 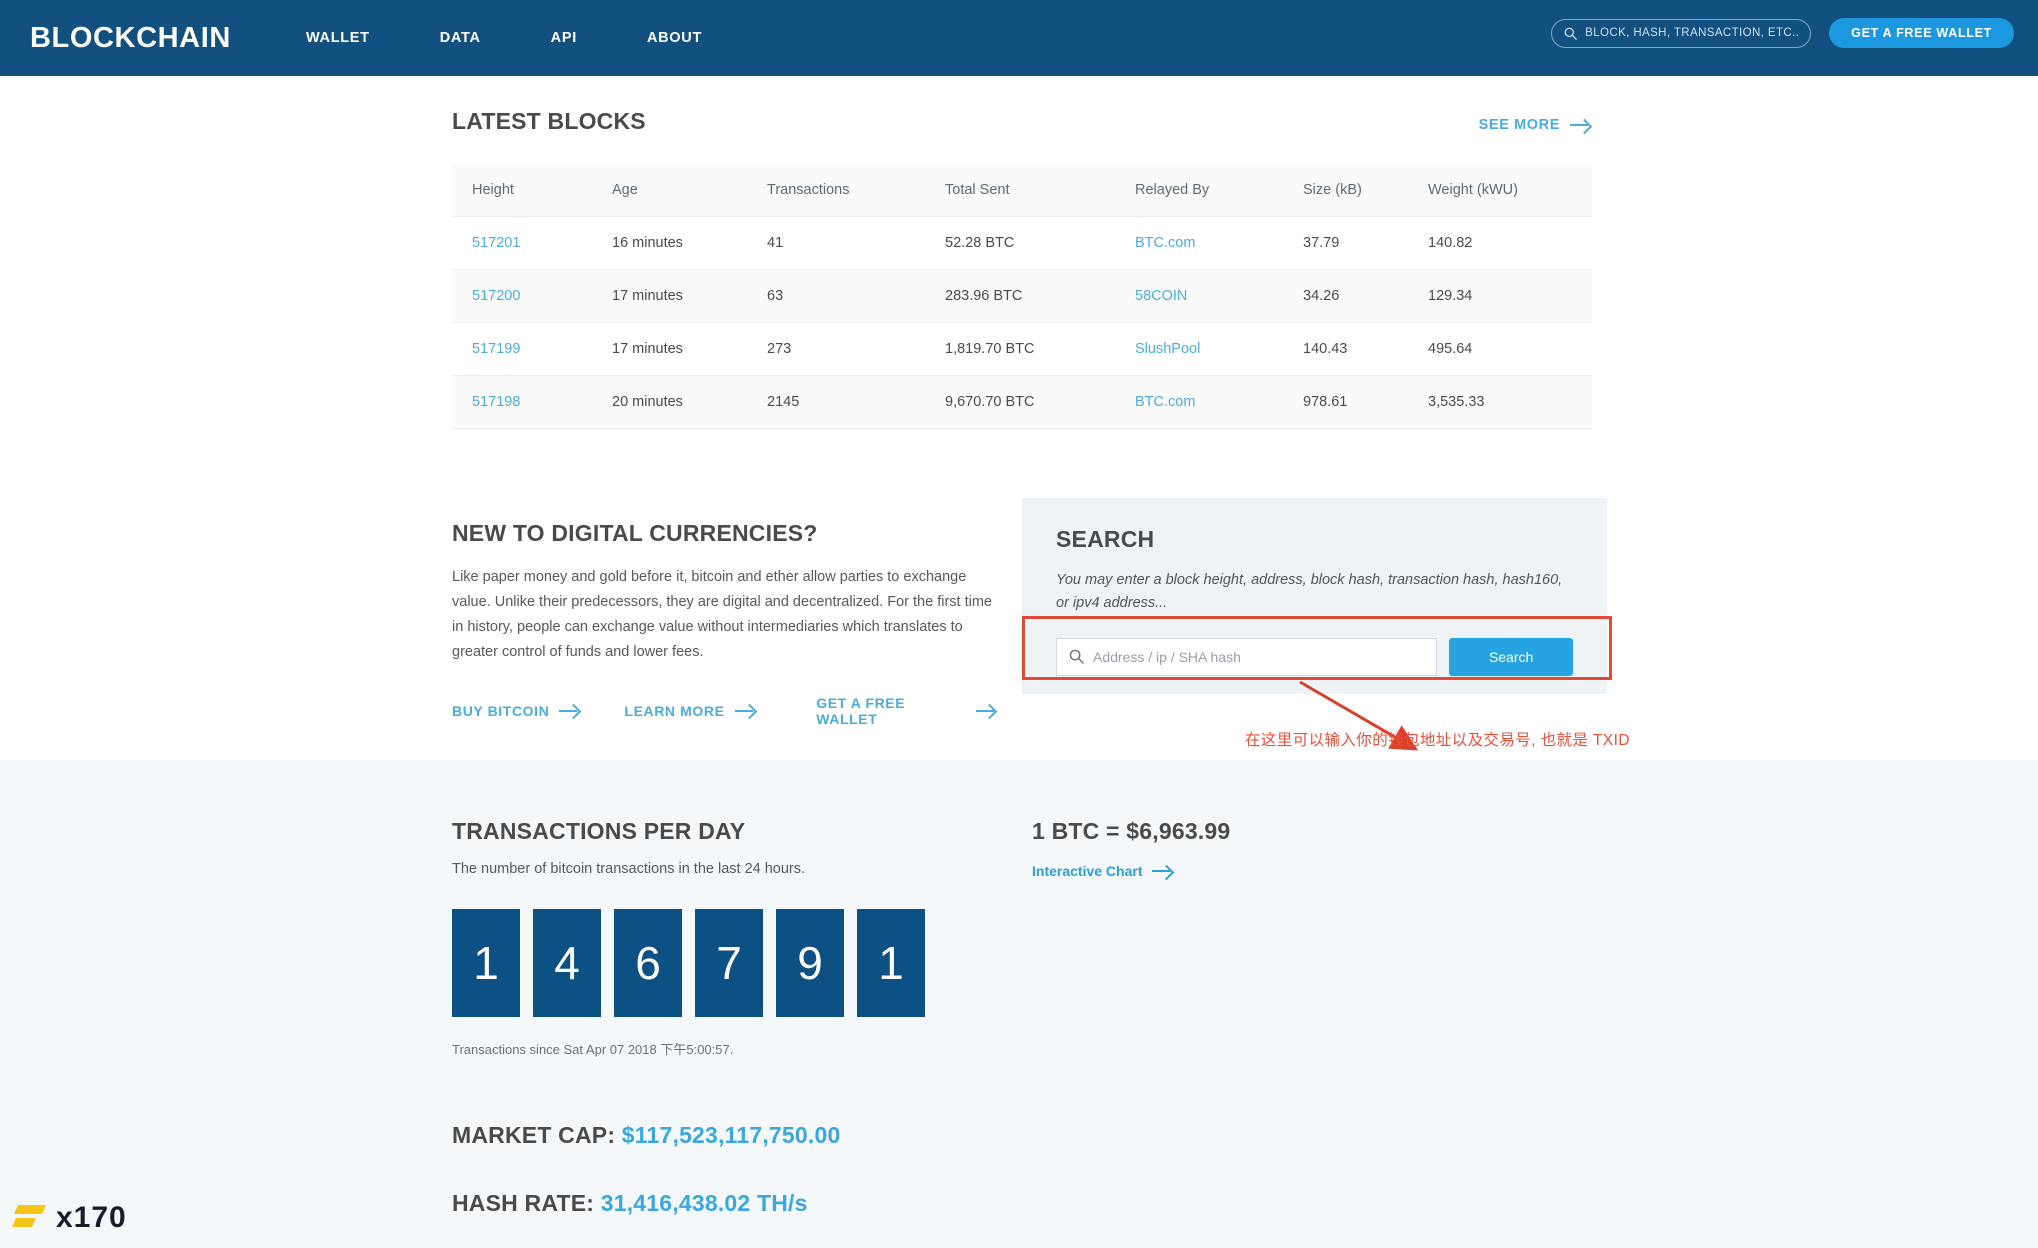 I want to click on see-more-link: SEE MORE, so click(x=1535, y=125).